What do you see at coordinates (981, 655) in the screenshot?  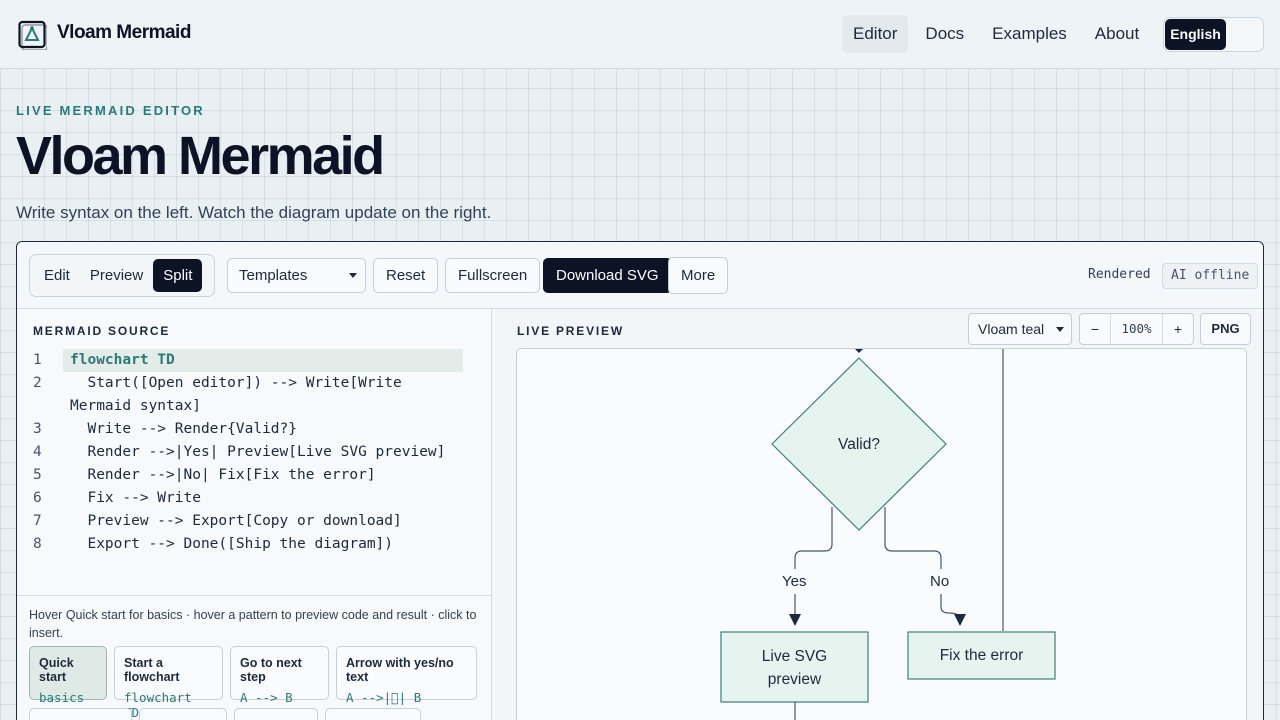 I see `fix-node-label: Fix the error` at bounding box center [981, 655].